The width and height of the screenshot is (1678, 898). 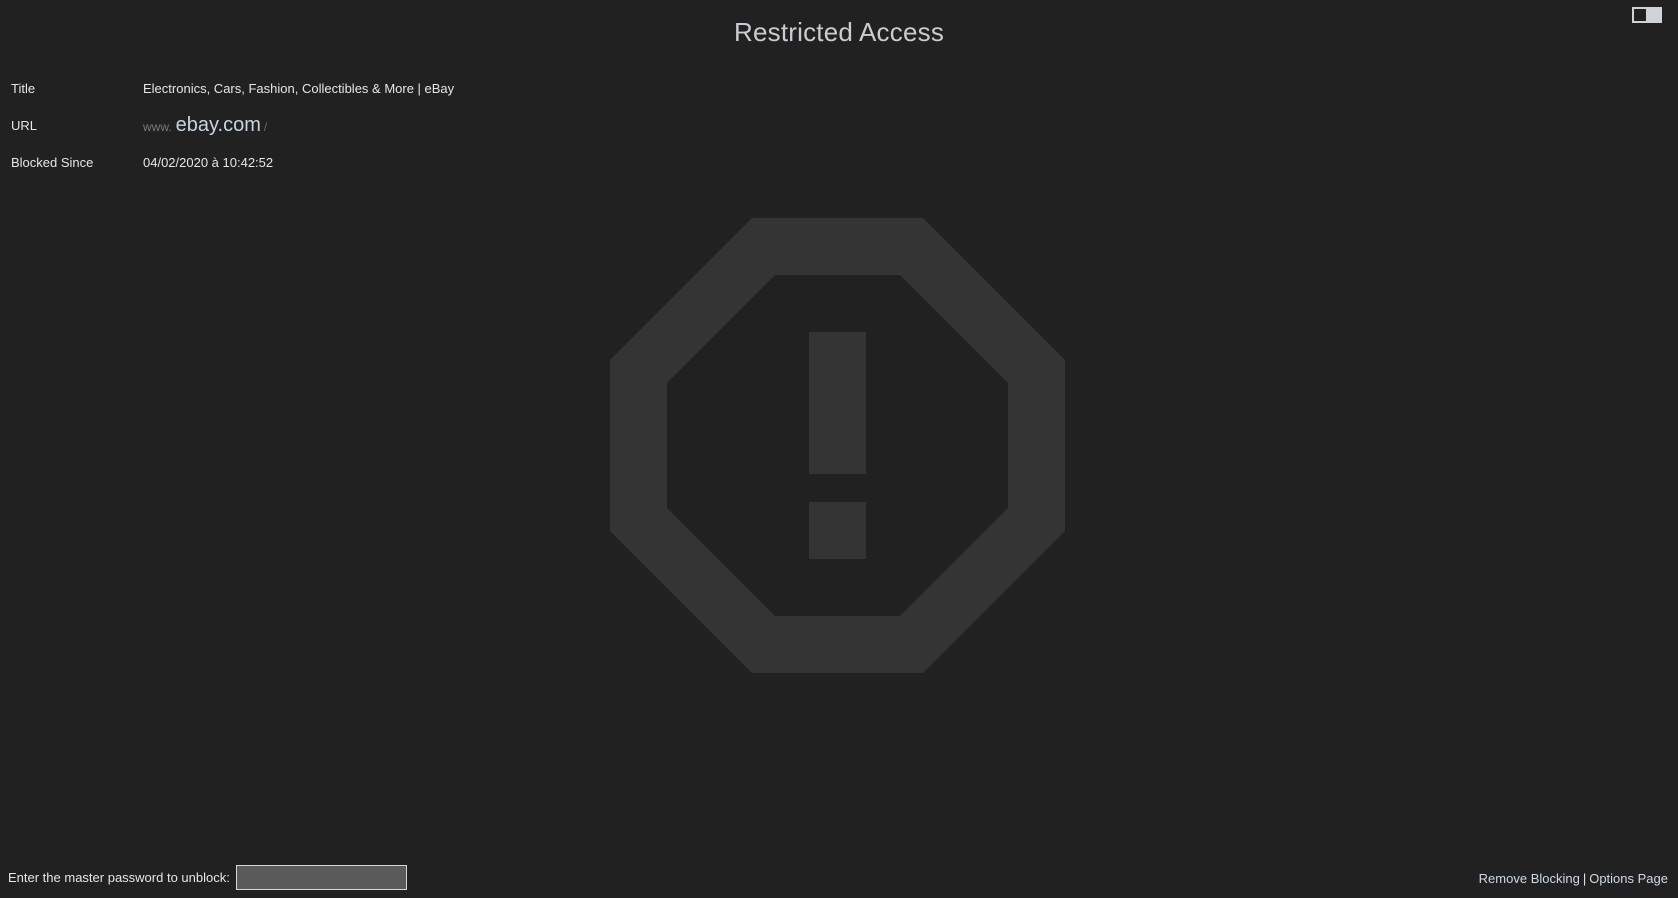 What do you see at coordinates (23, 88) in the screenshot?
I see `title-label: Title` at bounding box center [23, 88].